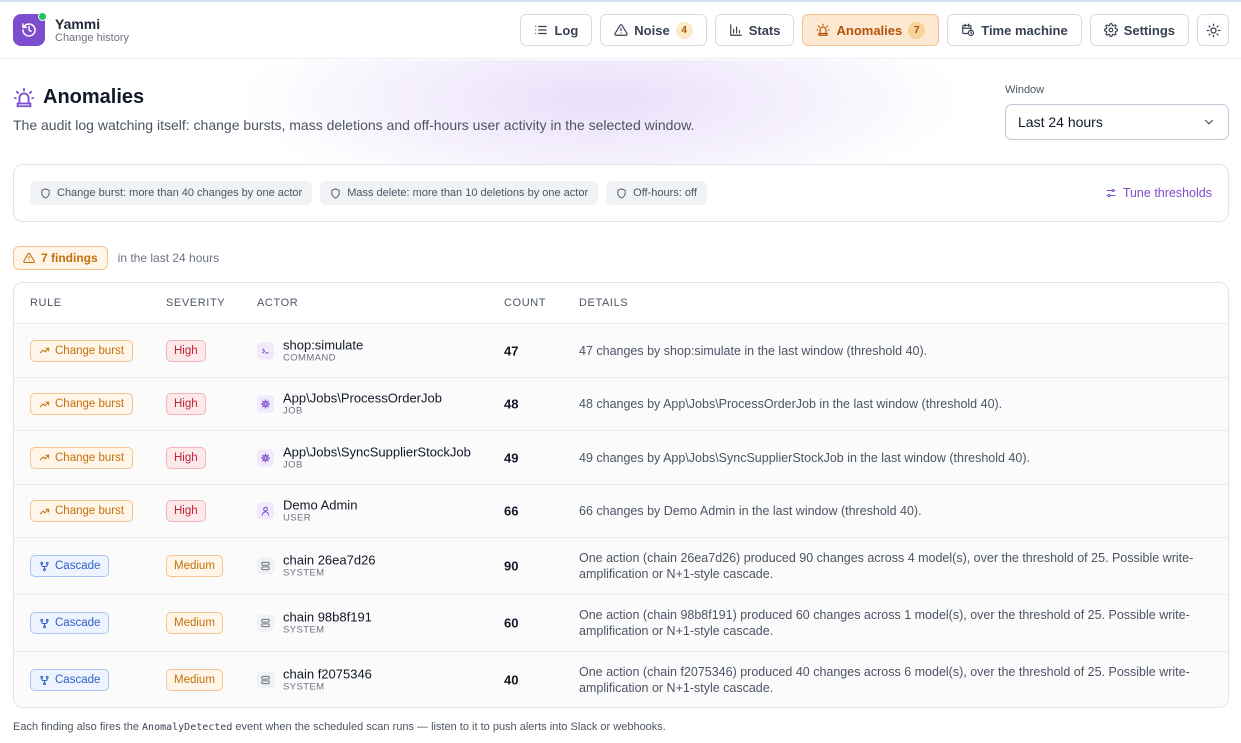  What do you see at coordinates (42, 16) in the screenshot?
I see `online-status-dot` at bounding box center [42, 16].